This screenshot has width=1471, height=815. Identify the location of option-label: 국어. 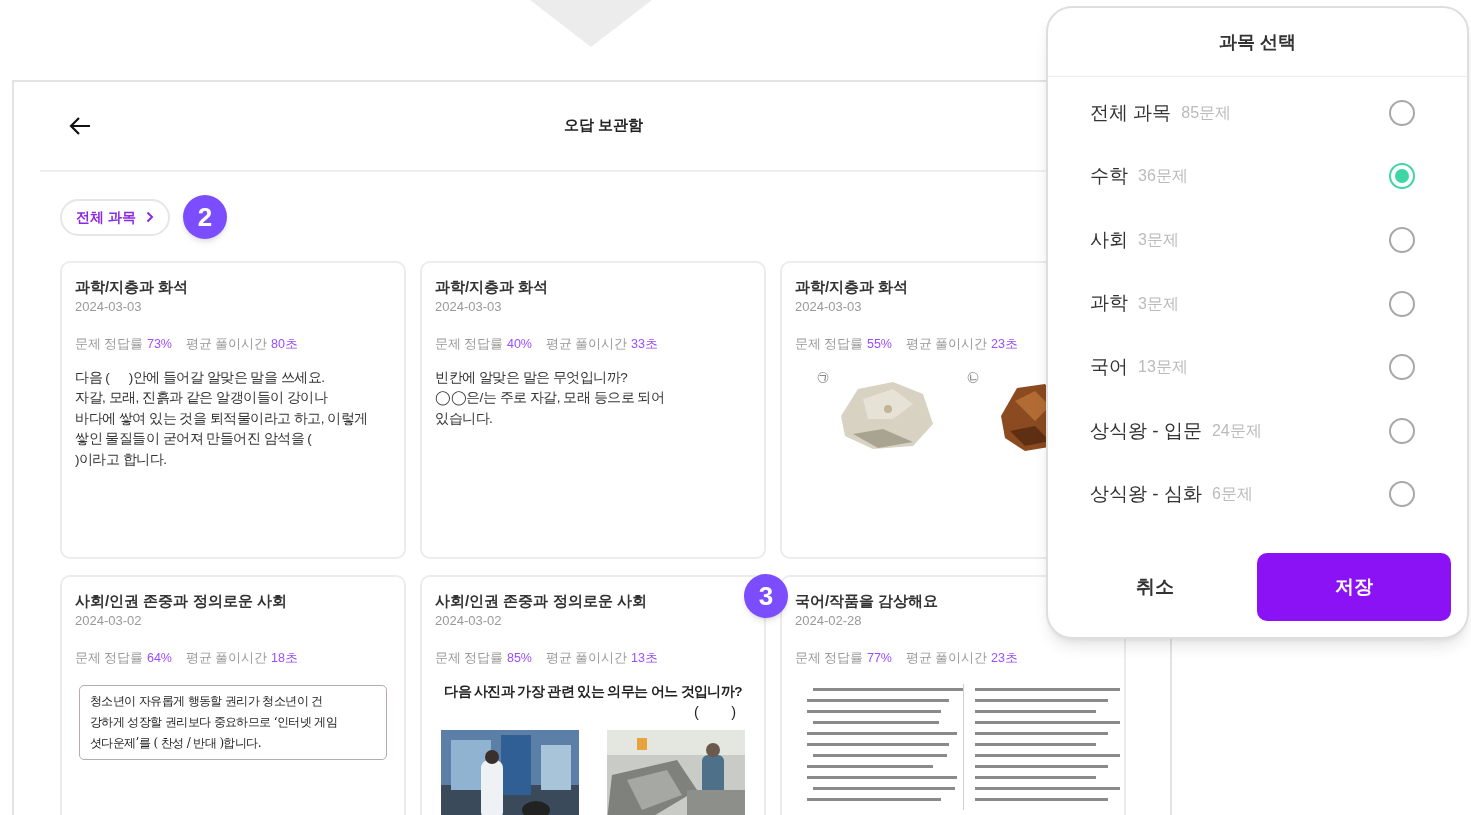
(1109, 366).